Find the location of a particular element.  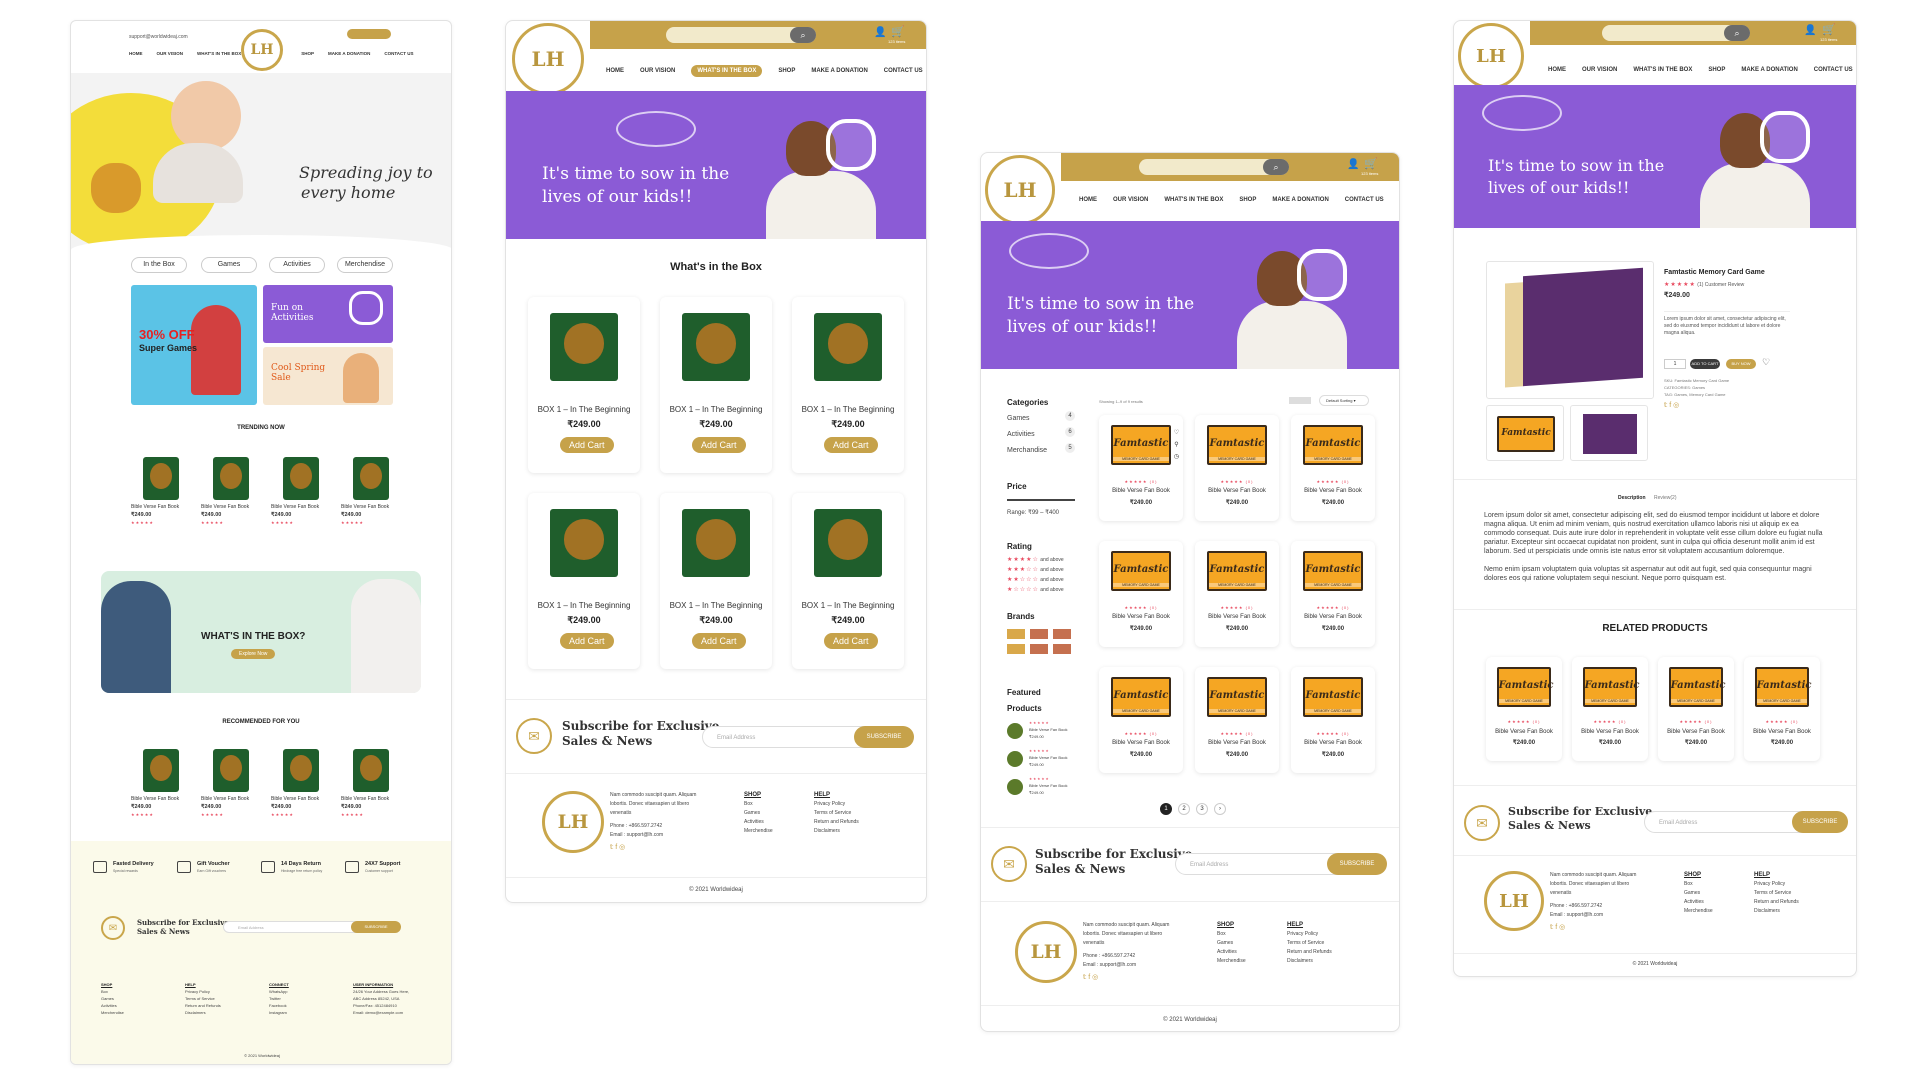

pill-in-the-box: In the Box is located at coordinates (159, 265).